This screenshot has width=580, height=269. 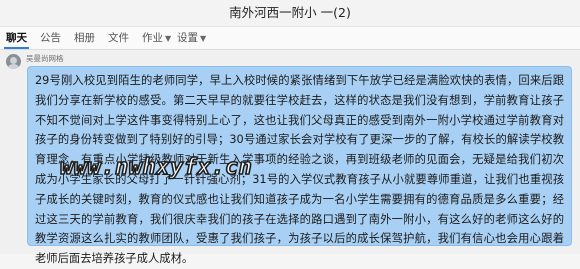 I want to click on window-title: 南外河西一附小 一(2), so click(x=290, y=13).